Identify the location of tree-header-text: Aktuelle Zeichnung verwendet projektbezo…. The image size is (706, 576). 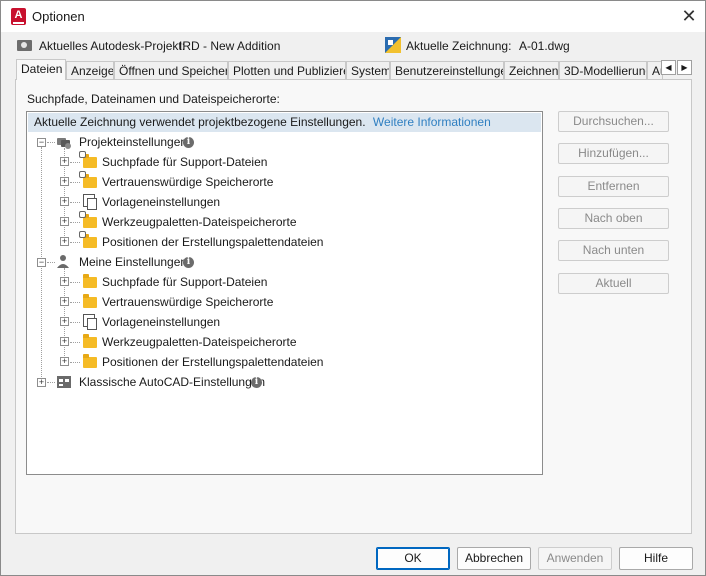
(200, 122).